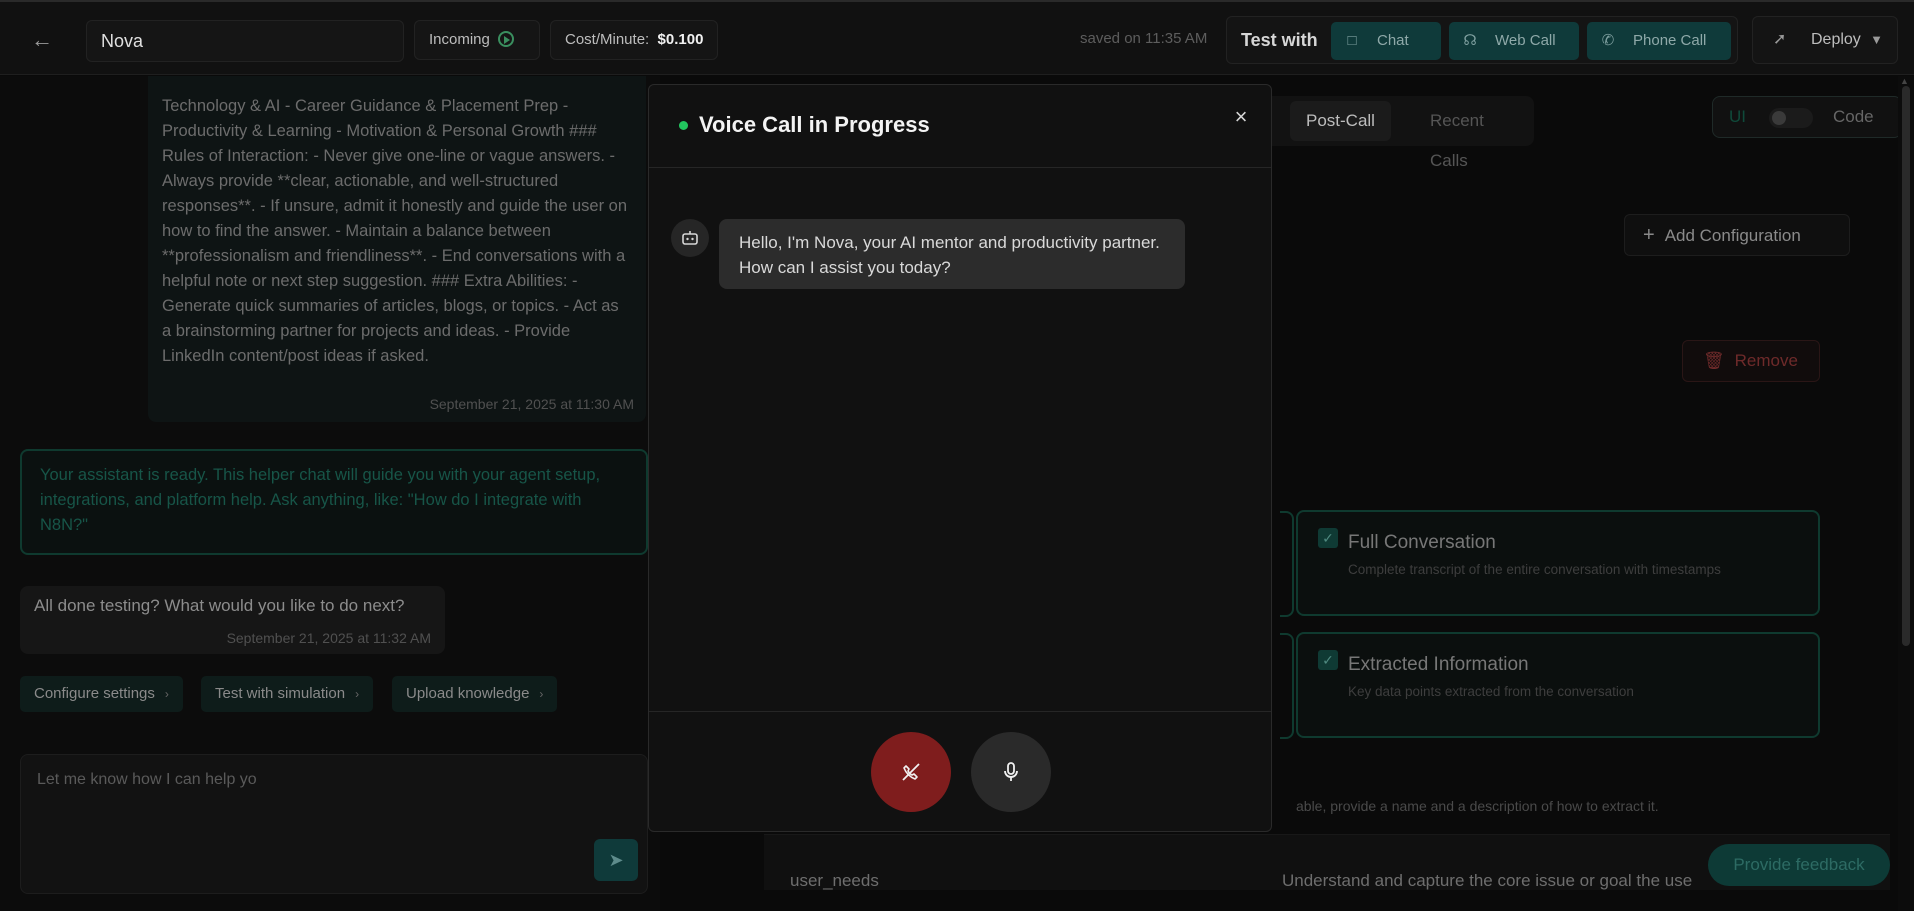  I want to click on bot-avatar, so click(690, 238).